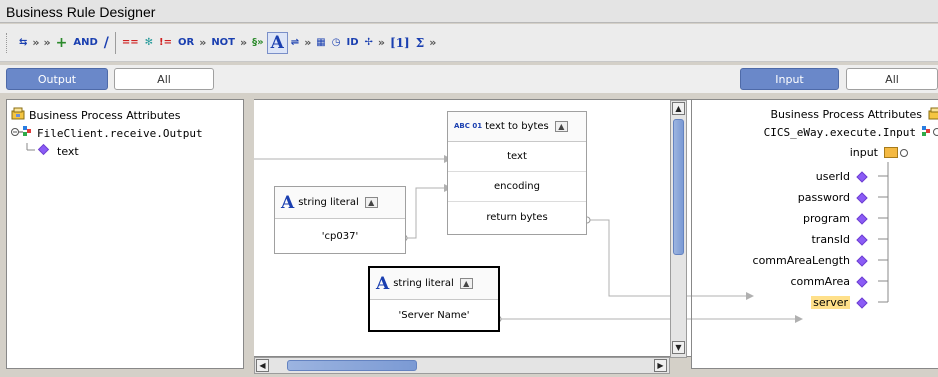  I want to click on field-commarealength-label: commAreaLength, so click(801, 260).